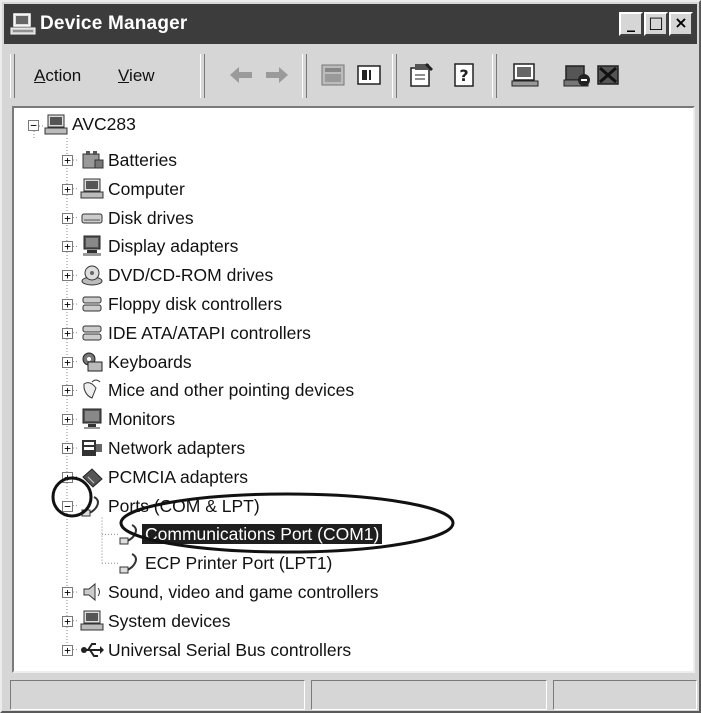 The height and width of the screenshot is (713, 701). Describe the element at coordinates (350, 75) in the screenshot. I see `menu-toolbar: Action View ?` at that location.